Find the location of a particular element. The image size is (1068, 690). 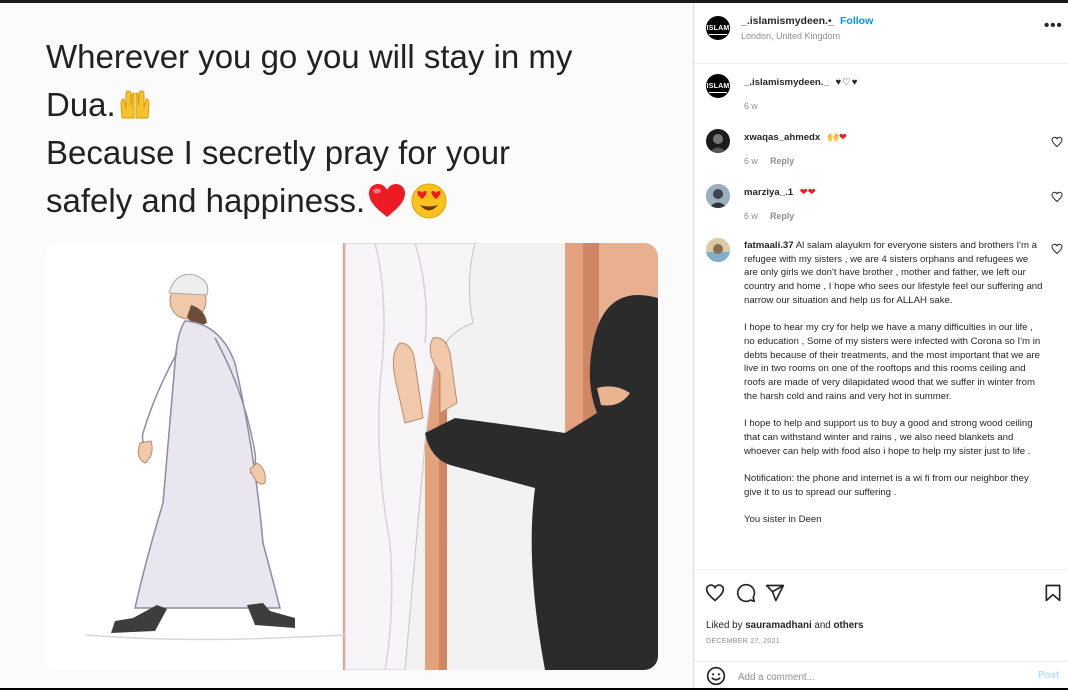

save-bookmark-icon is located at coordinates (1053, 593).